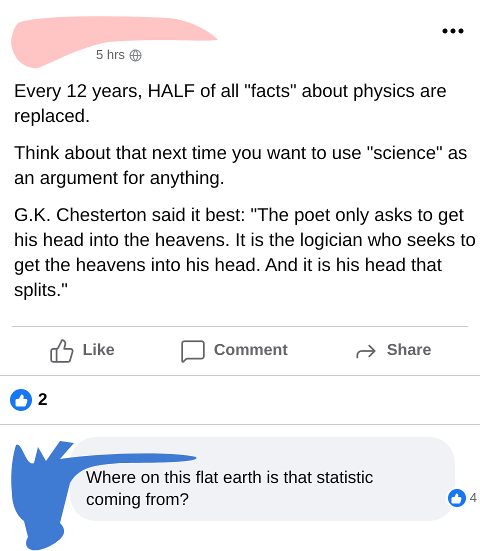  I want to click on post-time: 5 hrs, so click(110, 55).